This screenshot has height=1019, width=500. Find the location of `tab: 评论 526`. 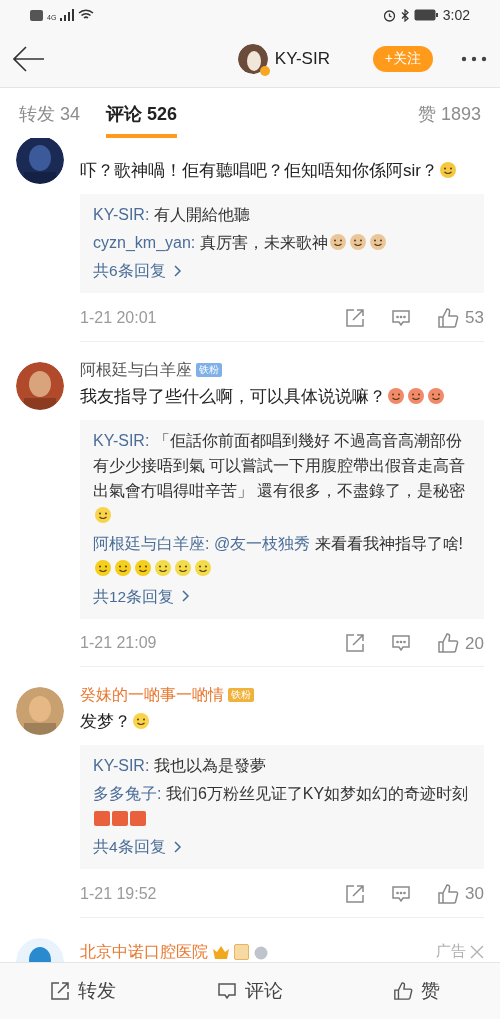

tab: 评论 526 is located at coordinates (142, 113).